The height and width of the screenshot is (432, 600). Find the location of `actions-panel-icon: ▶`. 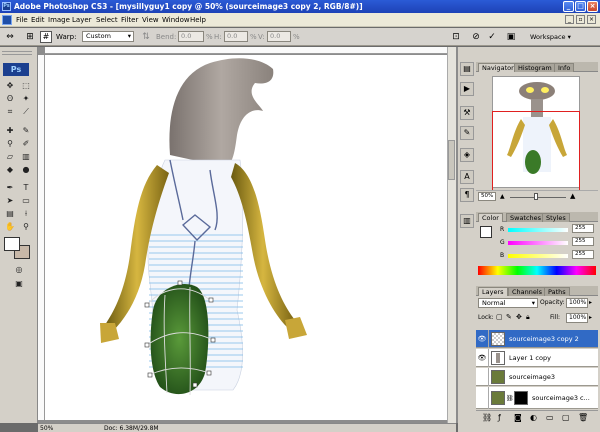

actions-panel-icon: ▶ is located at coordinates (467, 89).